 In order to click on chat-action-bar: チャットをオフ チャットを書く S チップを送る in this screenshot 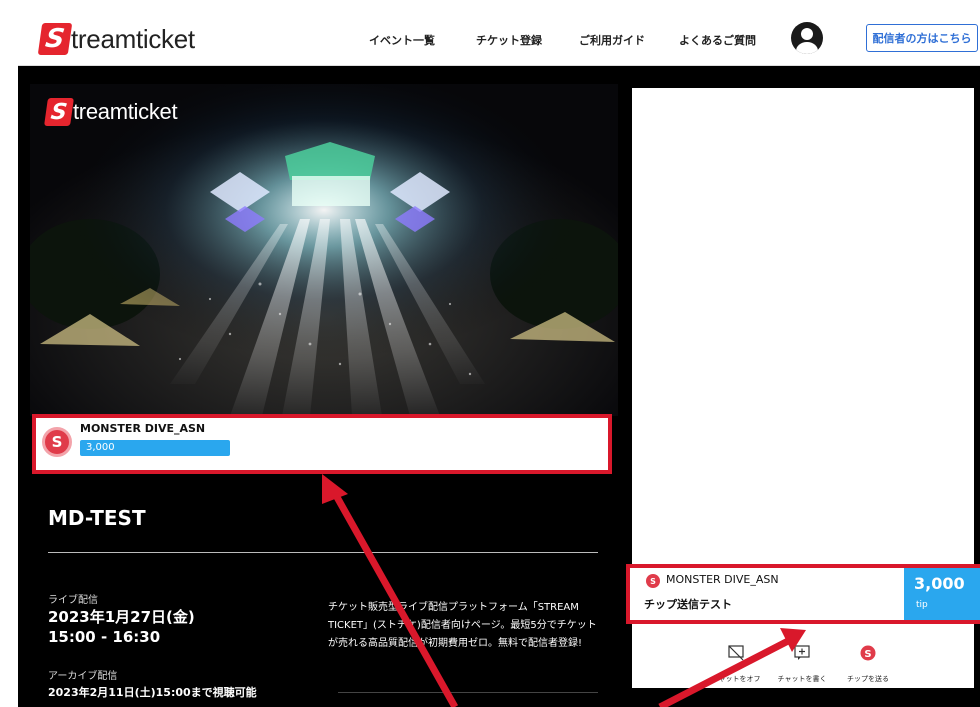, I will do `click(803, 664)`.